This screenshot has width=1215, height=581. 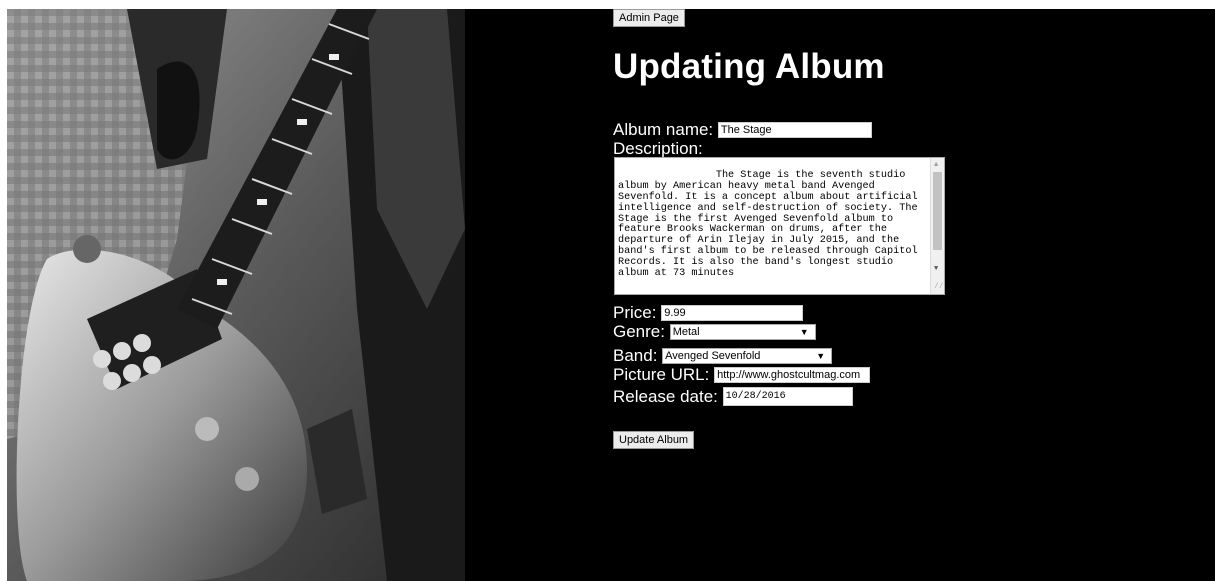 What do you see at coordinates (635, 356) in the screenshot?
I see `band-label: Band:` at bounding box center [635, 356].